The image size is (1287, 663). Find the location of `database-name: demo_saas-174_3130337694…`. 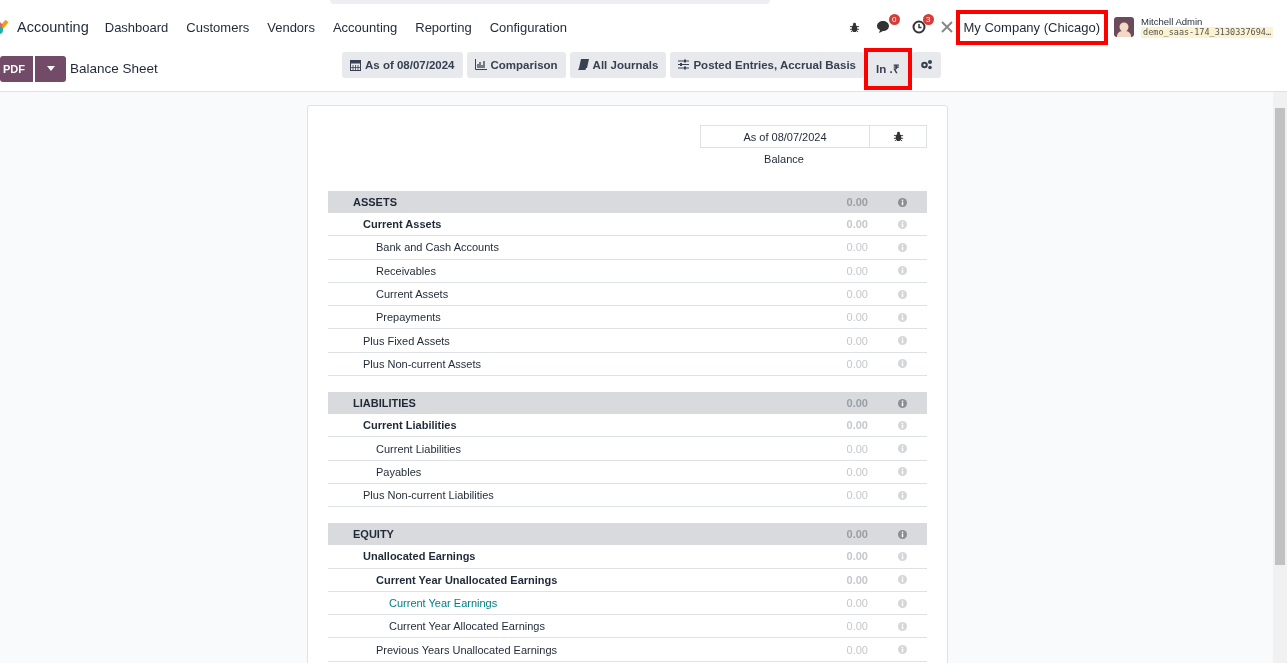

database-name: demo_saas-174_3130337694… is located at coordinates (1207, 32).